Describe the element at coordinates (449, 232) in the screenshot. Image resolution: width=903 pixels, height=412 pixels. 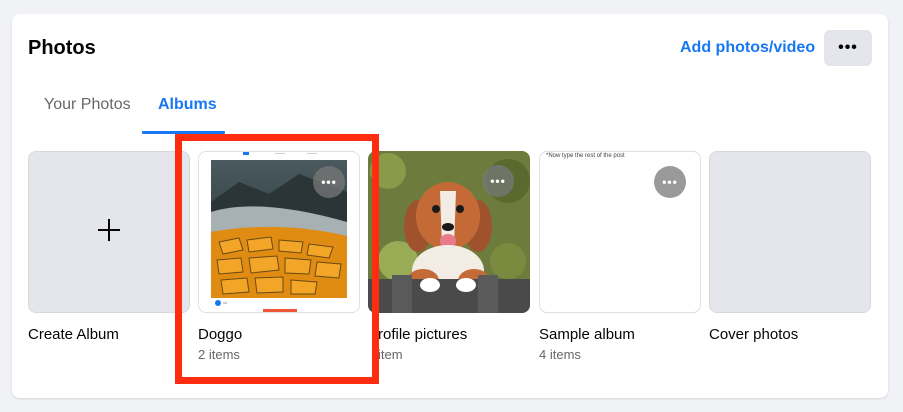
I see `album-thumbnail-profile-pictures: •••` at that location.